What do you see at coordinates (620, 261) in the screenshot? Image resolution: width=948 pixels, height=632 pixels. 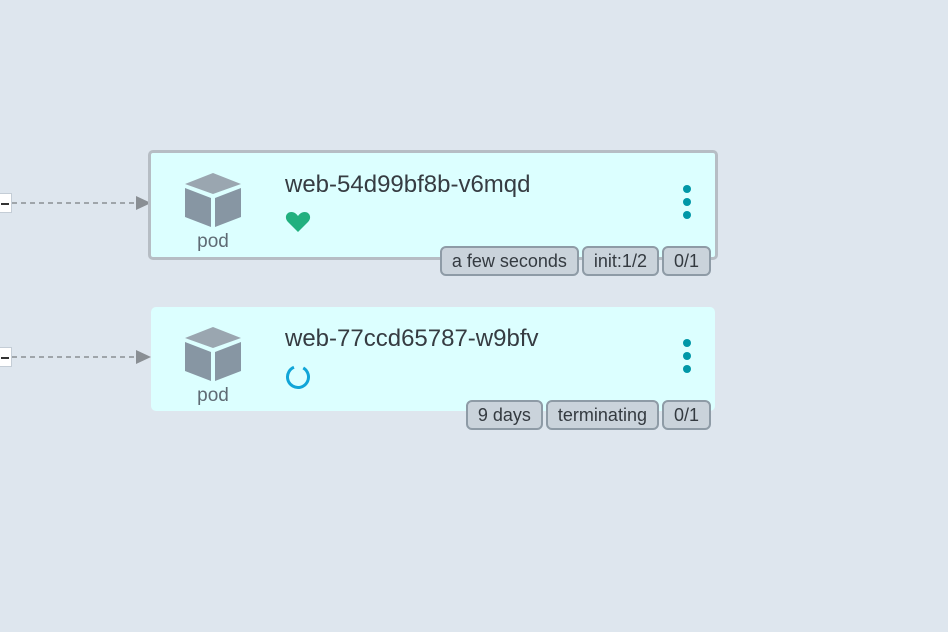 I see `status-tag: init:1/2` at bounding box center [620, 261].